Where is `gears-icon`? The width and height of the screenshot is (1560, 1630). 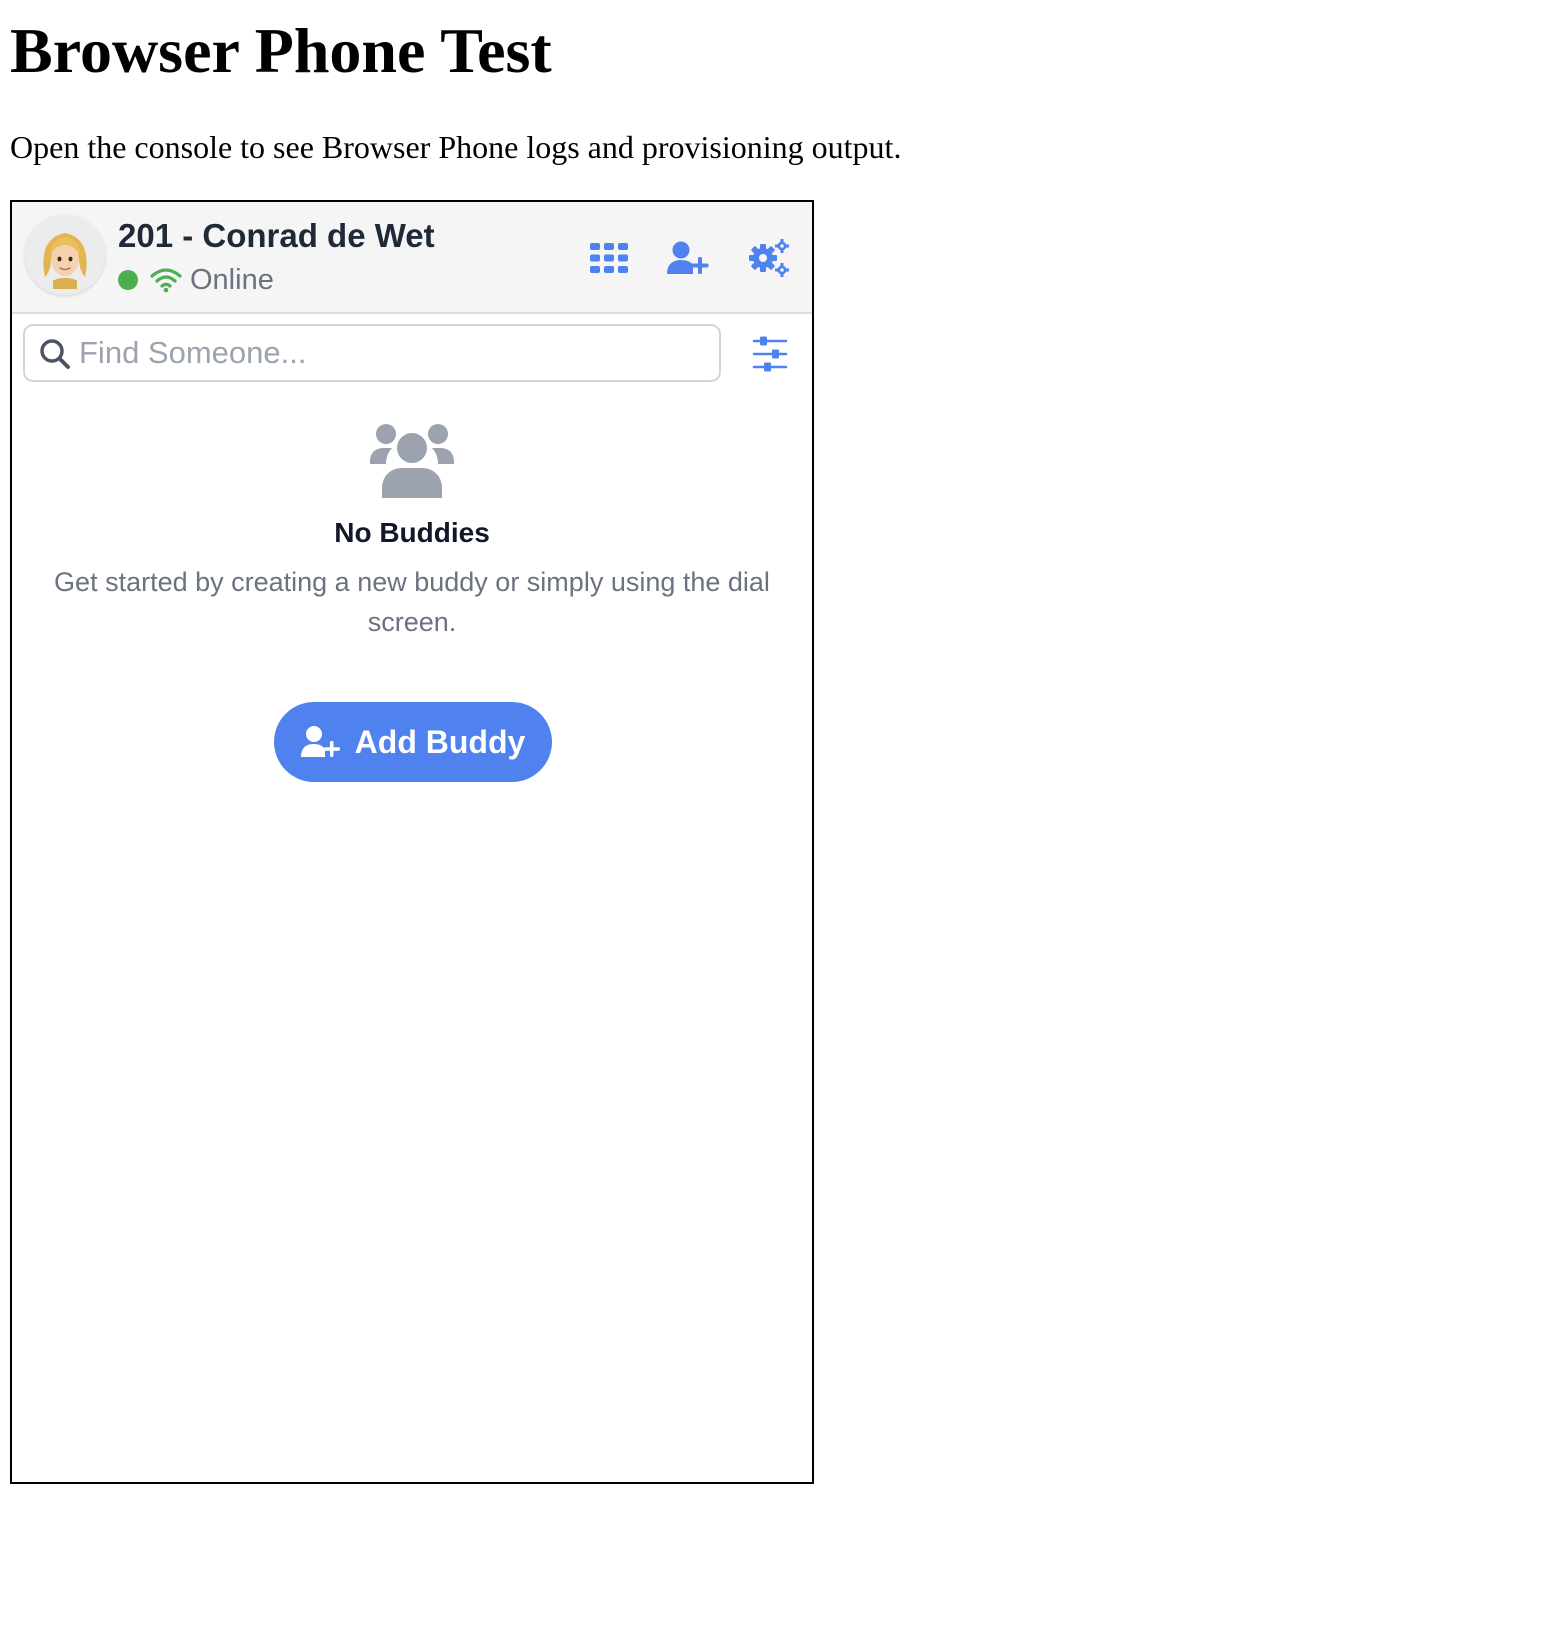
gears-icon is located at coordinates (769, 258).